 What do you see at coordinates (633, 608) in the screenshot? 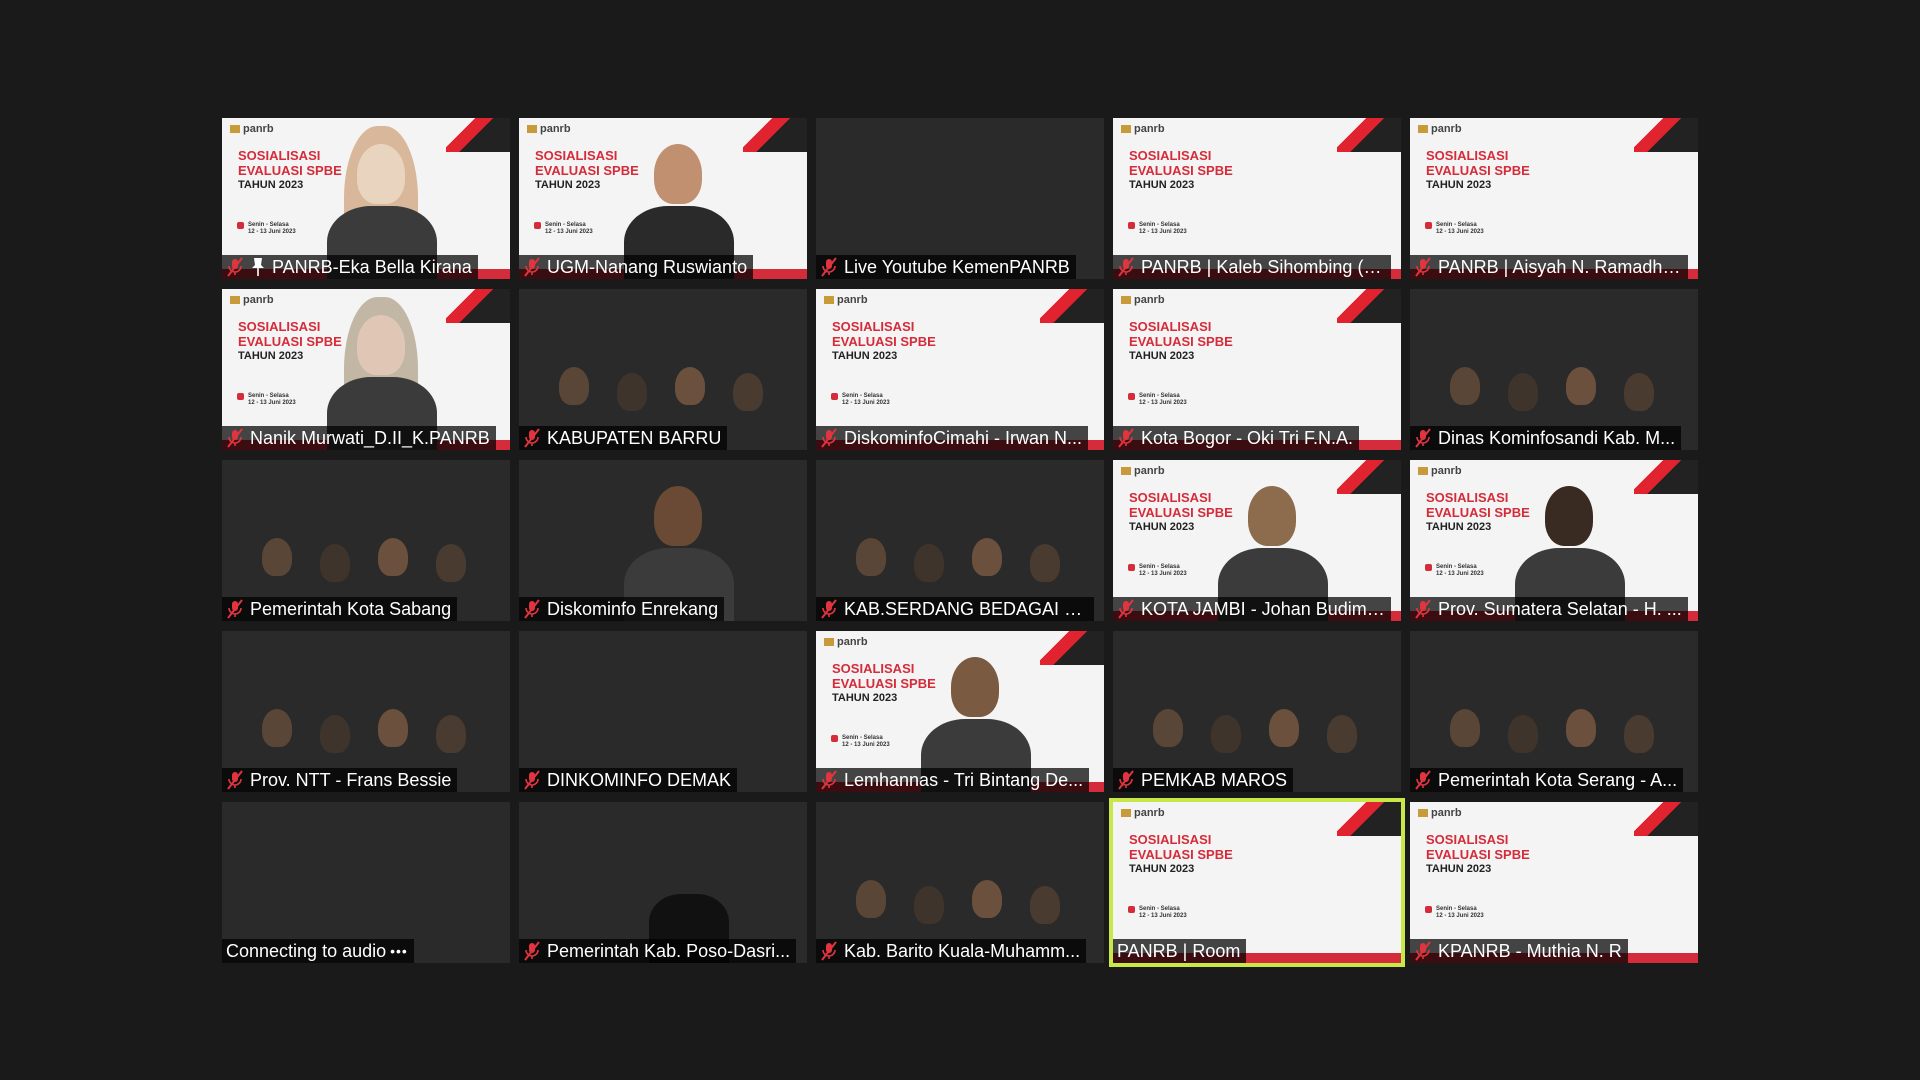
I see `participant-name: Diskominfo Enrekang` at bounding box center [633, 608].